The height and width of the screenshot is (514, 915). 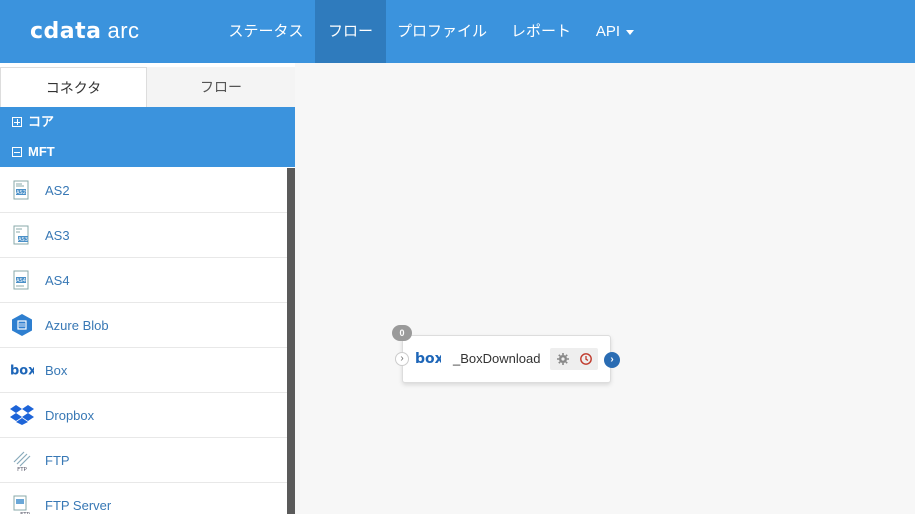 What do you see at coordinates (41, 121) in the screenshot?
I see `category-core-label: コア` at bounding box center [41, 121].